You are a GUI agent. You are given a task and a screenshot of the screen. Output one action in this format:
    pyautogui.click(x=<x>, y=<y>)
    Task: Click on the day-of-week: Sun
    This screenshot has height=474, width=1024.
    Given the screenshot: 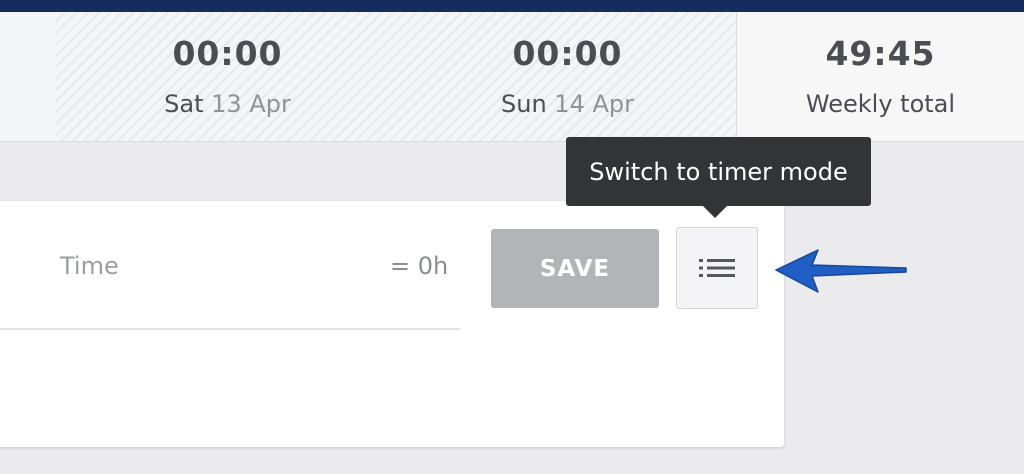 What is the action you would take?
    pyautogui.click(x=524, y=104)
    